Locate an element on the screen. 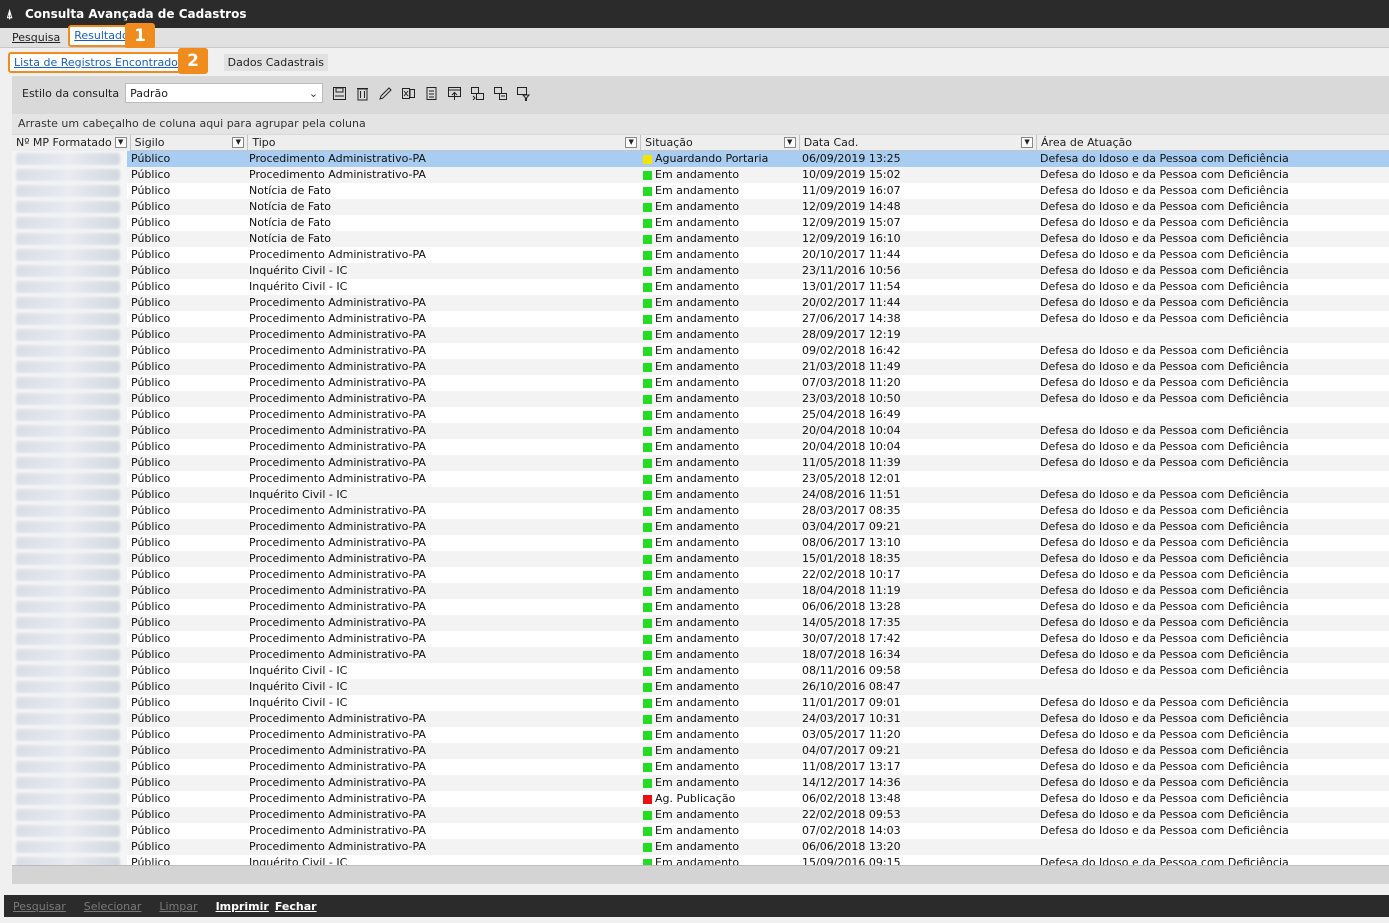 Image resolution: width=1389 pixels, height=923 pixels. cell-data-cad: 10/09/2019 15:02 is located at coordinates (851, 174).